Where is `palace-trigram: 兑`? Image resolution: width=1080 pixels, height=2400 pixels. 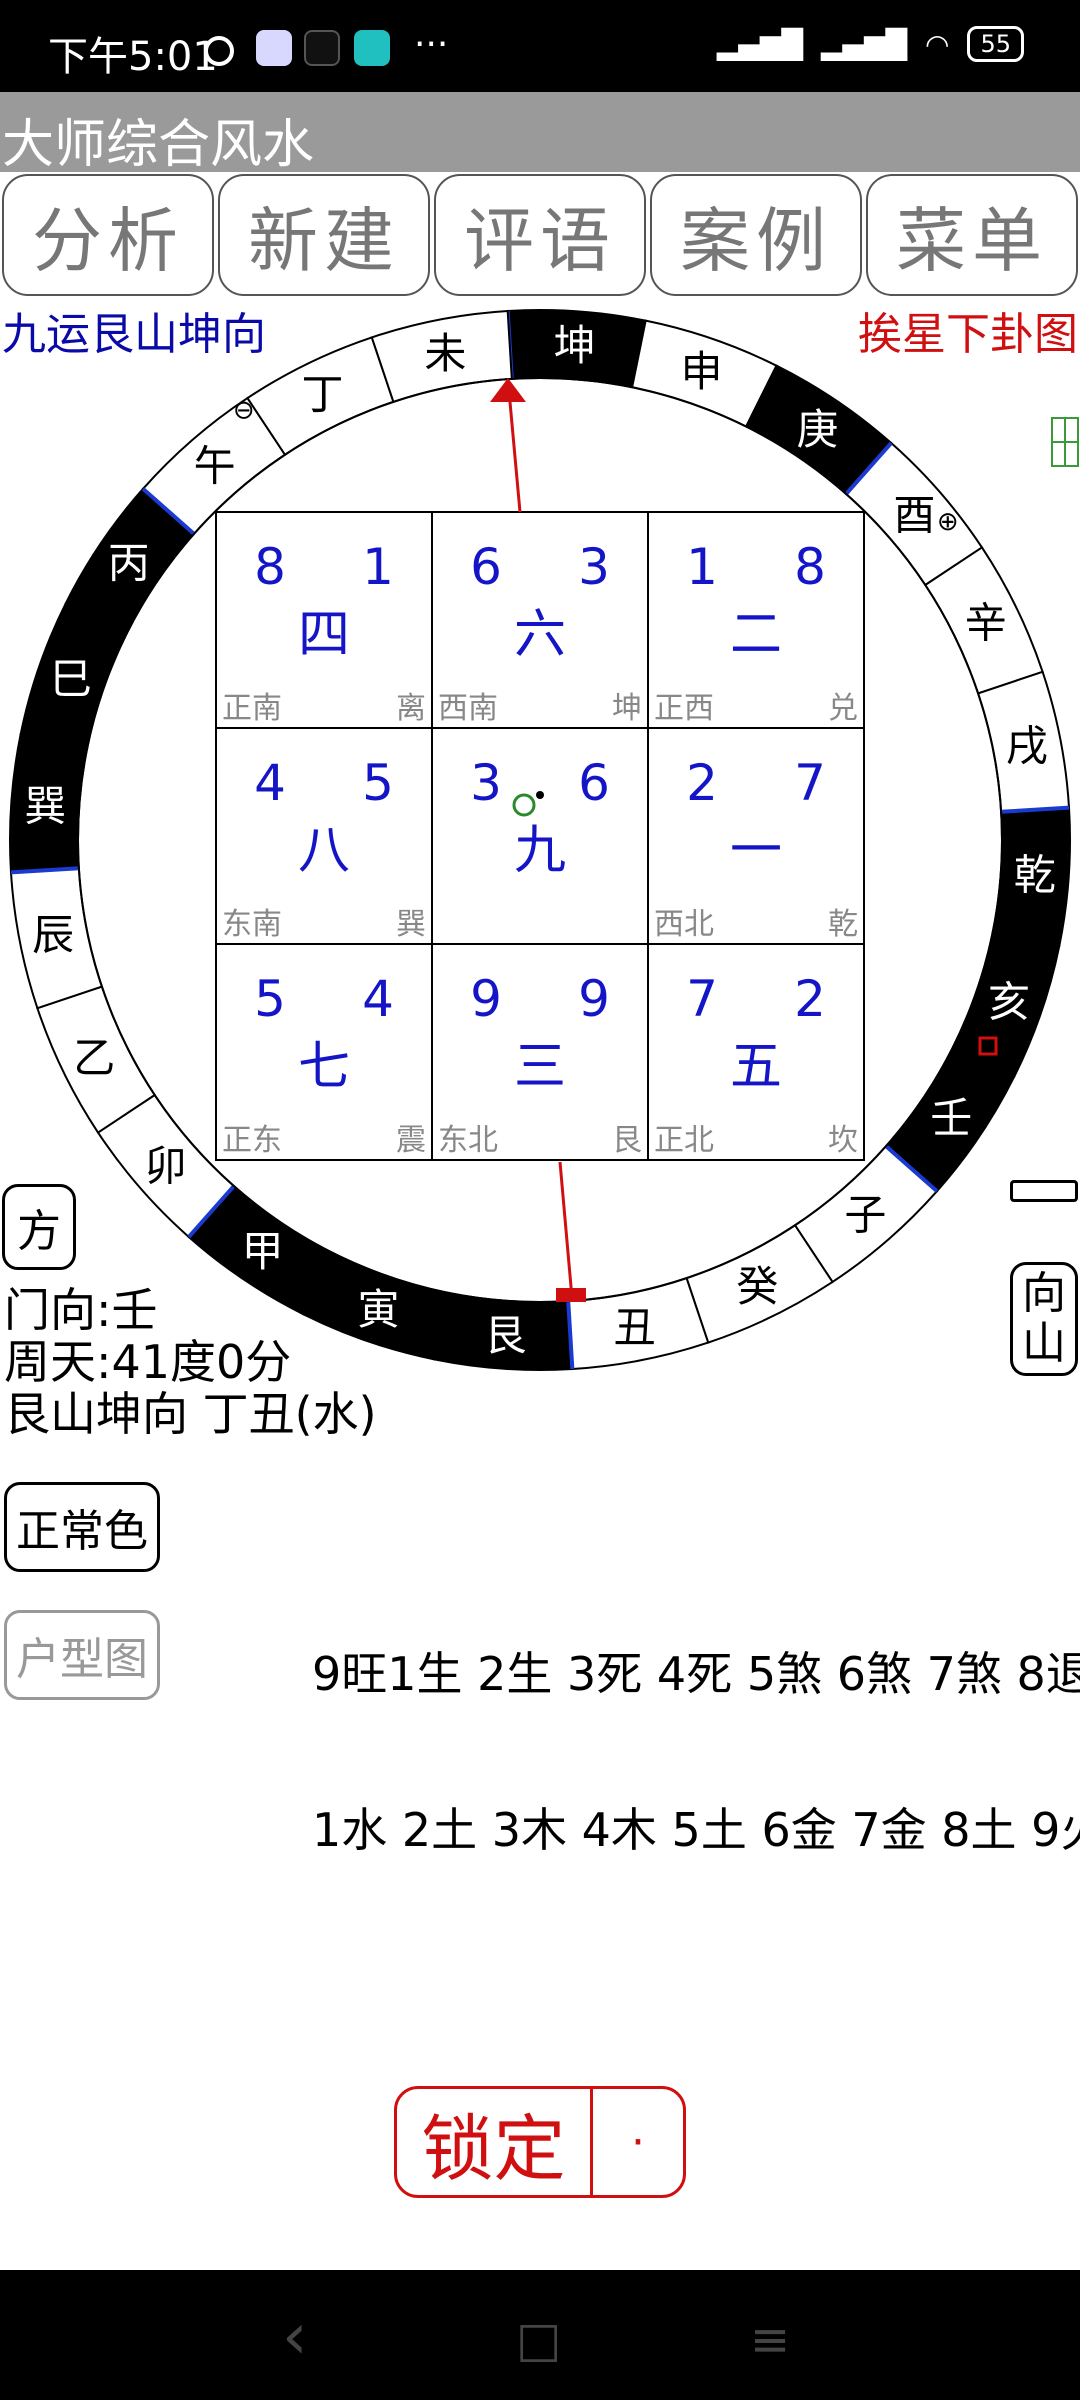
palace-trigram: 兑 is located at coordinates (843, 708).